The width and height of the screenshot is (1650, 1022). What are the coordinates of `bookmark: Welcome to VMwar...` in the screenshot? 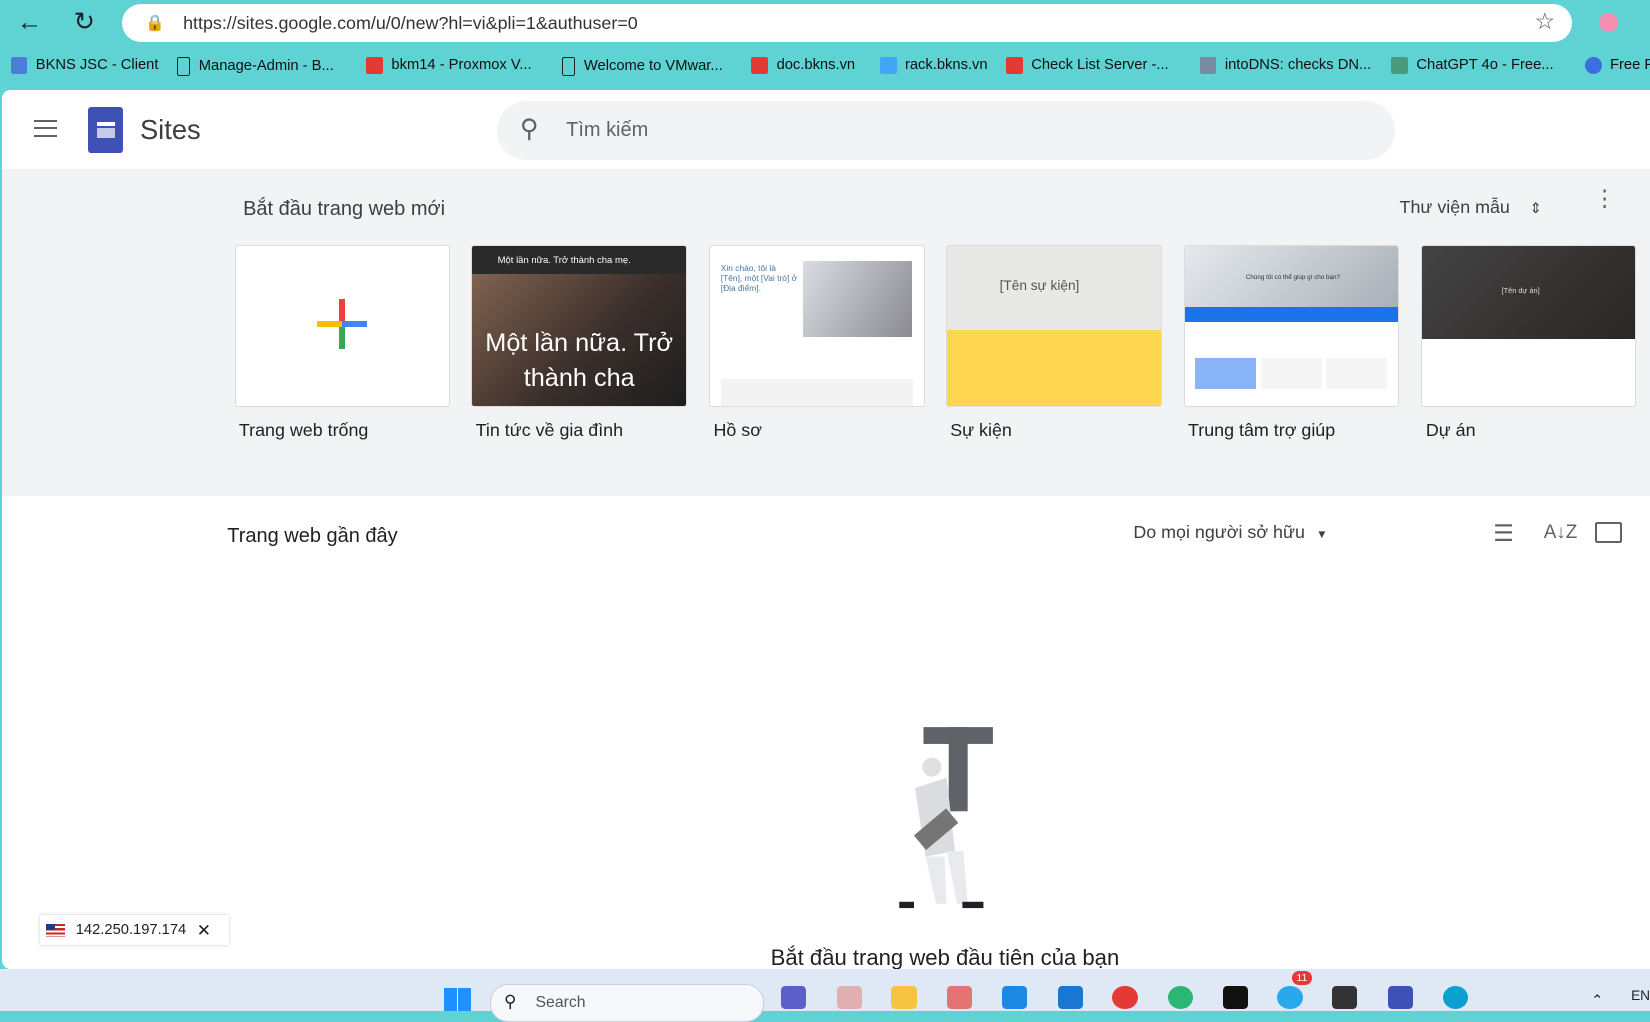 It's located at (642, 66).